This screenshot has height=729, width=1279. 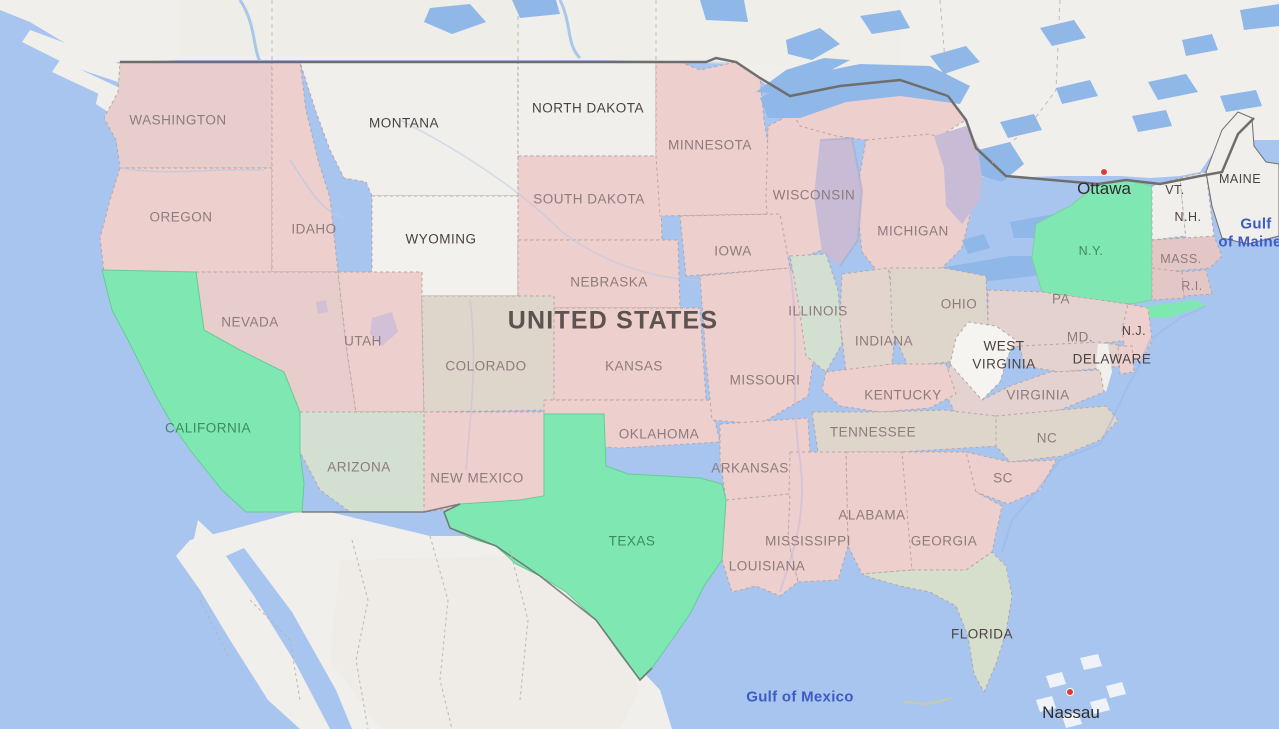 What do you see at coordinates (1187, 254) in the screenshot?
I see `state-massachusetts` at bounding box center [1187, 254].